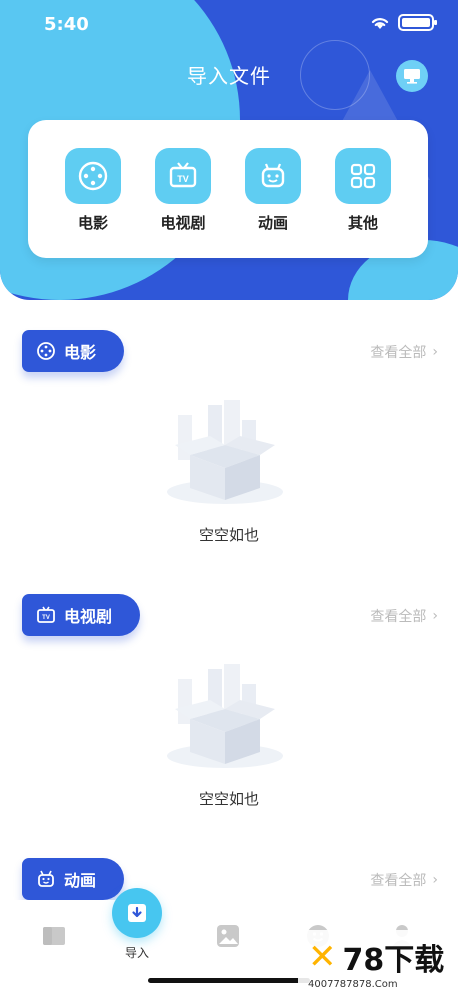  I want to click on tab-import, so click(137, 913).